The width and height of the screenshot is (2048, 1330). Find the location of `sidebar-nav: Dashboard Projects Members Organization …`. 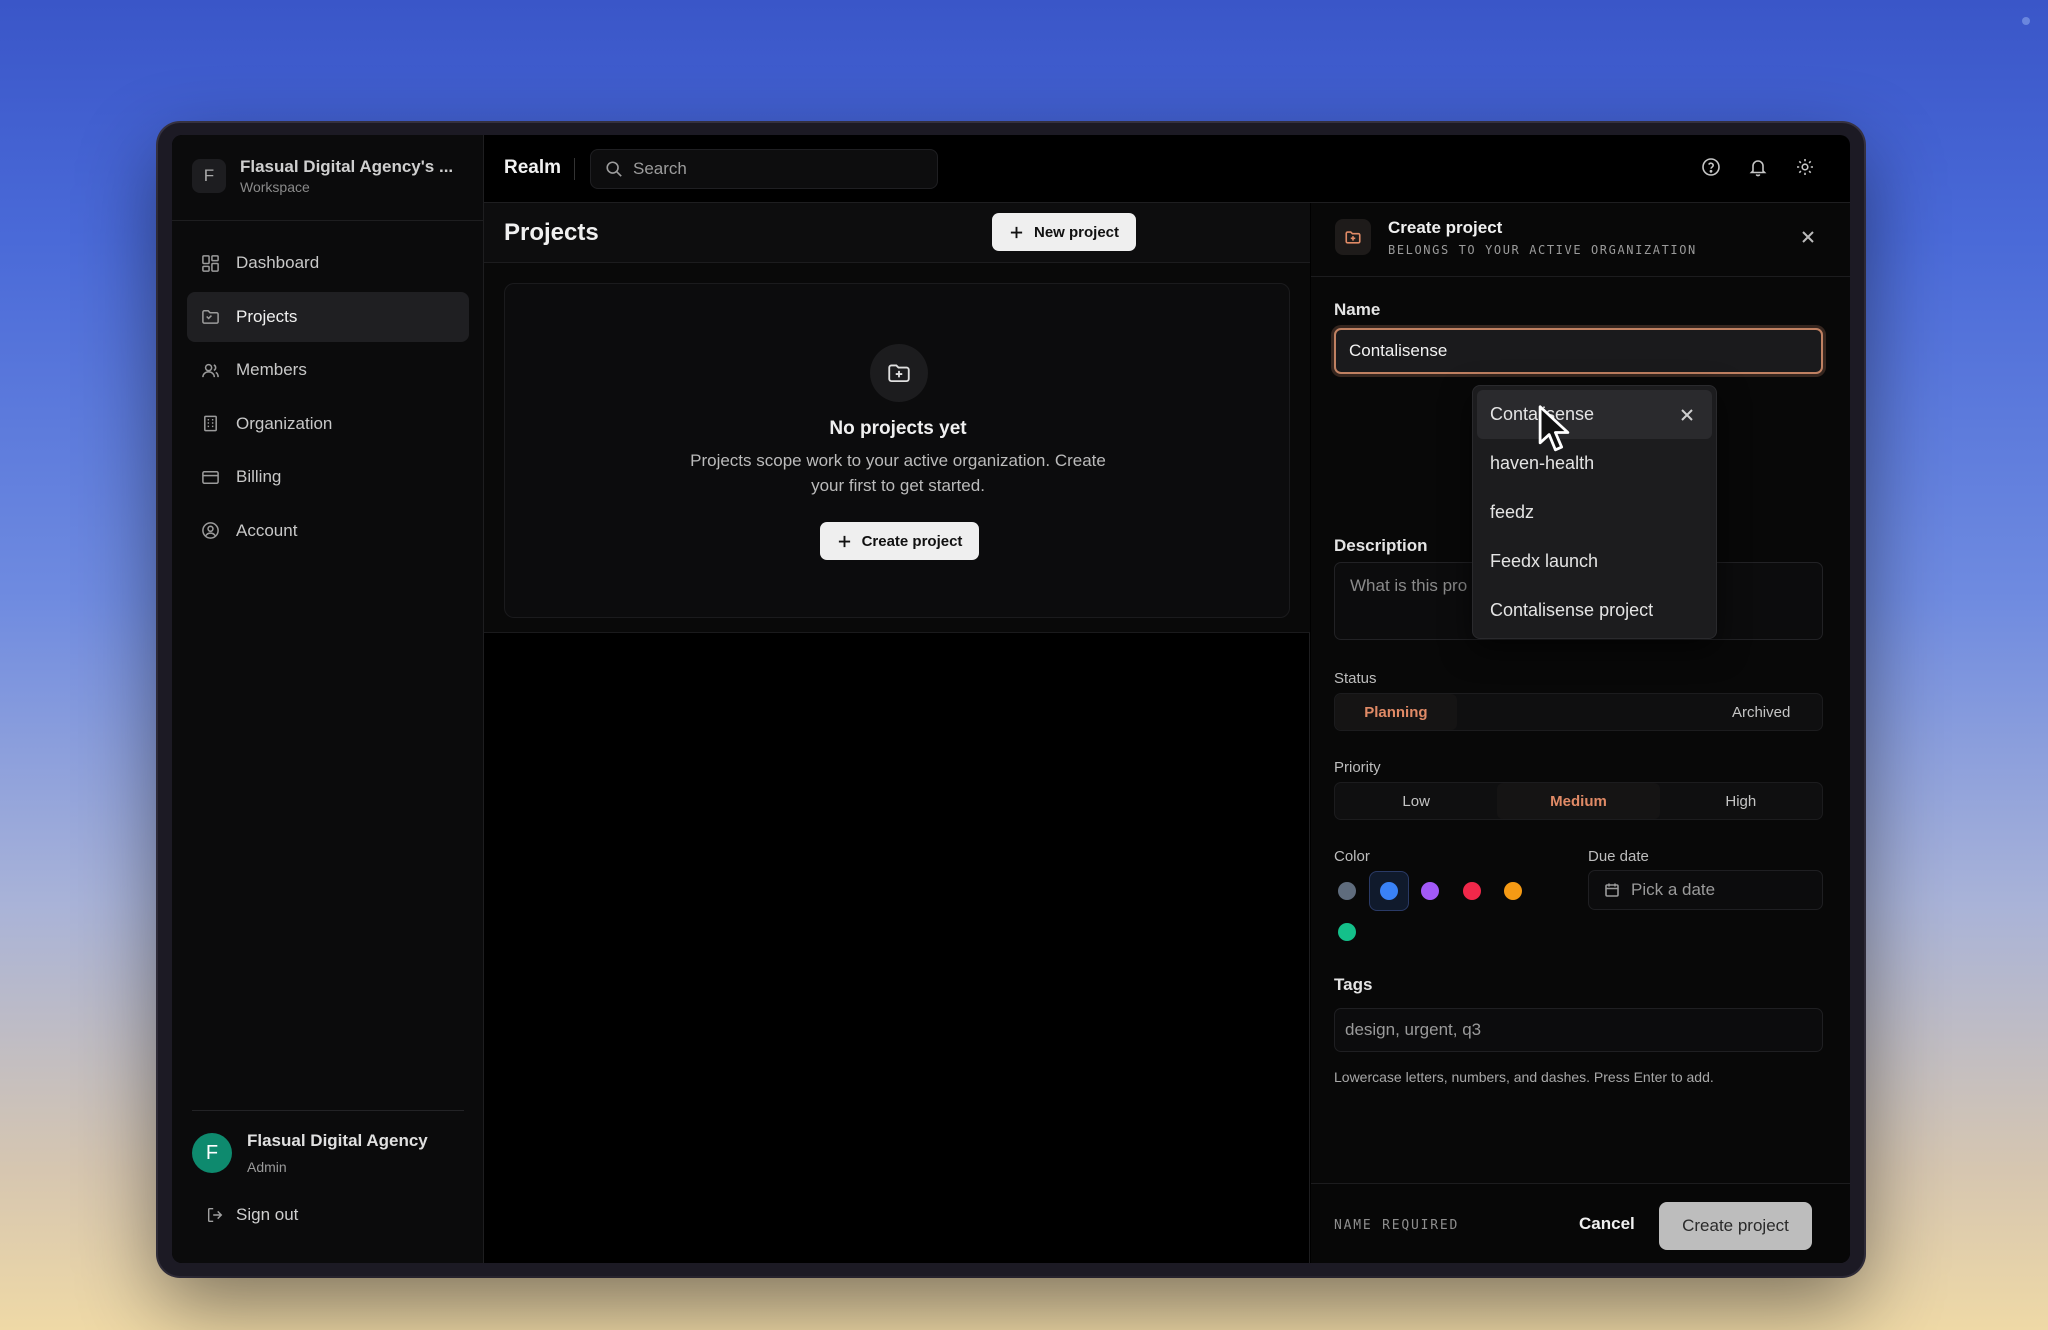

sidebar-nav: Dashboard Projects Members Organization … is located at coordinates (328, 398).